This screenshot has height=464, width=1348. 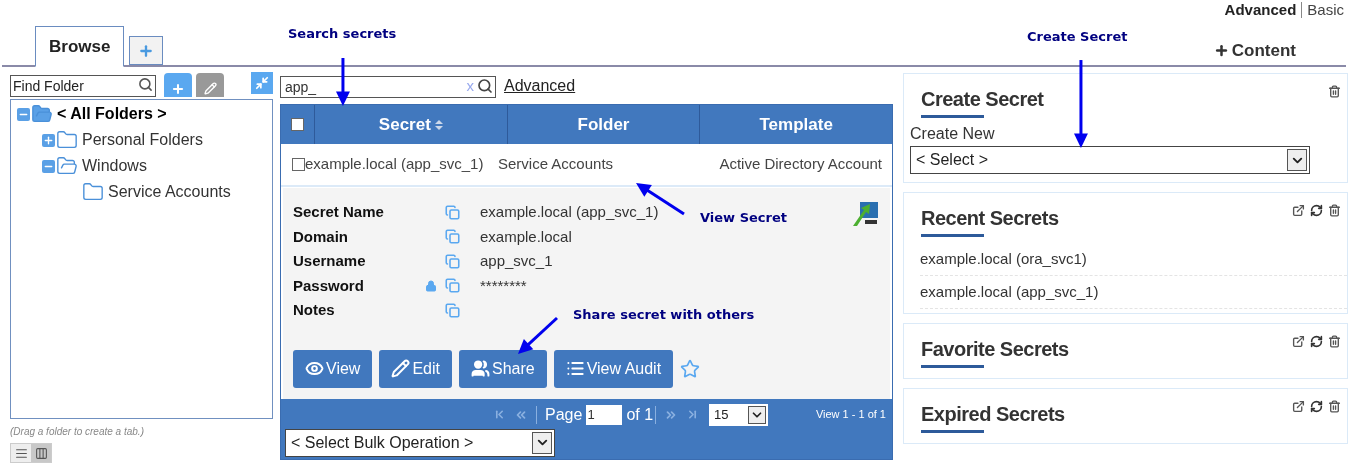 I want to click on widget-title: Recent Secrets, so click(x=990, y=218).